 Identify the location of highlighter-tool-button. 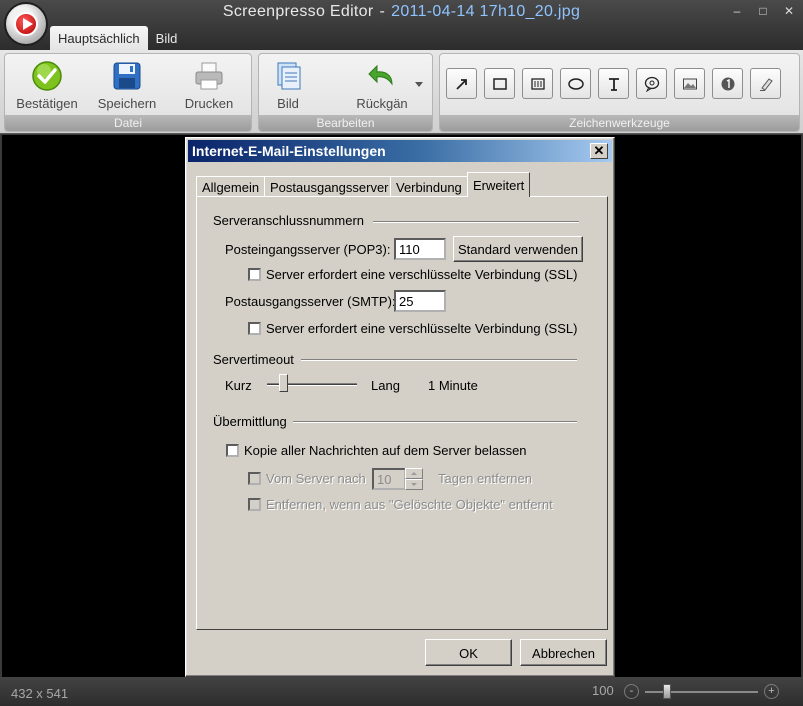
(765, 83).